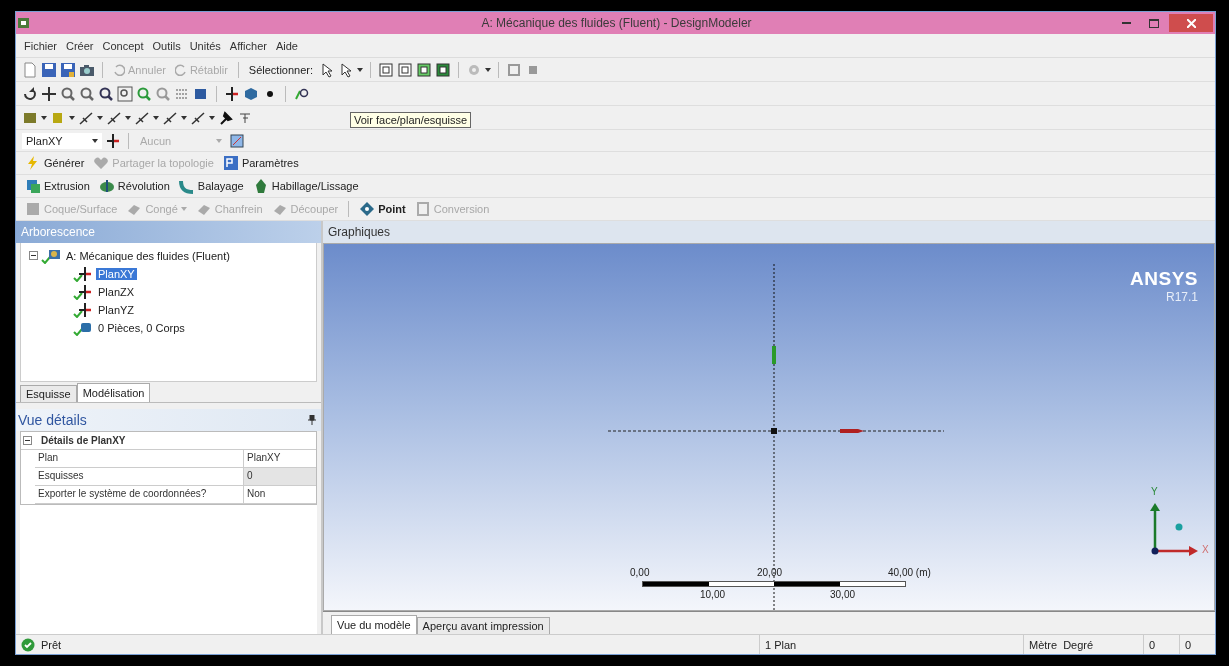 The height and width of the screenshot is (666, 1229). Describe the element at coordinates (148, 255) in the screenshot. I see `tree-item: A: Mécanique des fluides (Fluent)` at that location.